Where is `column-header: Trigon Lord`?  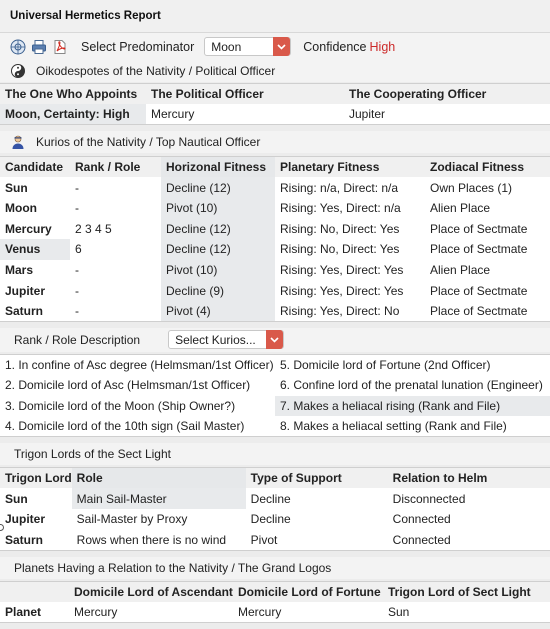 column-header: Trigon Lord is located at coordinates (36, 478).